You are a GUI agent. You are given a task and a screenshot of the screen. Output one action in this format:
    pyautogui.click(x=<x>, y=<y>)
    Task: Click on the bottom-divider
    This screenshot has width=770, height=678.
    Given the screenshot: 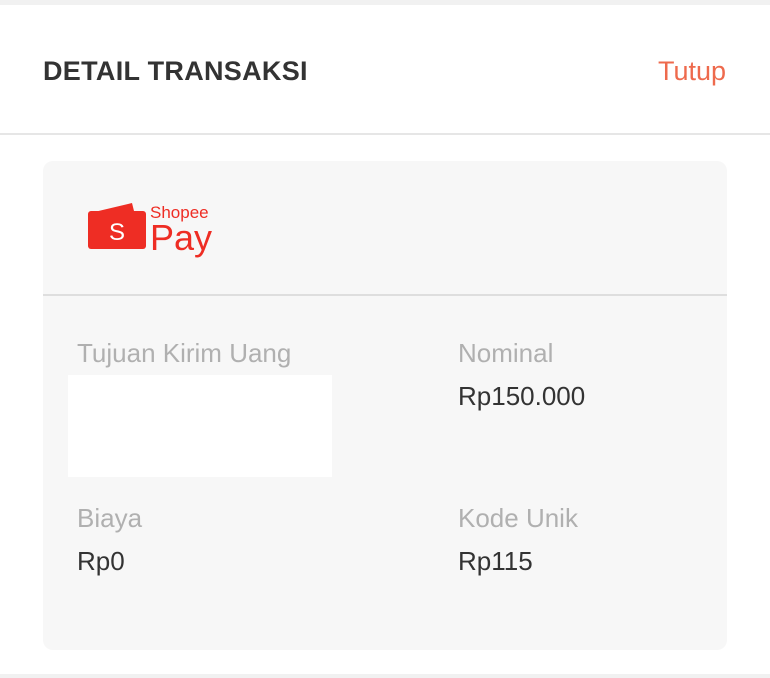 What is the action you would take?
    pyautogui.click(x=385, y=676)
    